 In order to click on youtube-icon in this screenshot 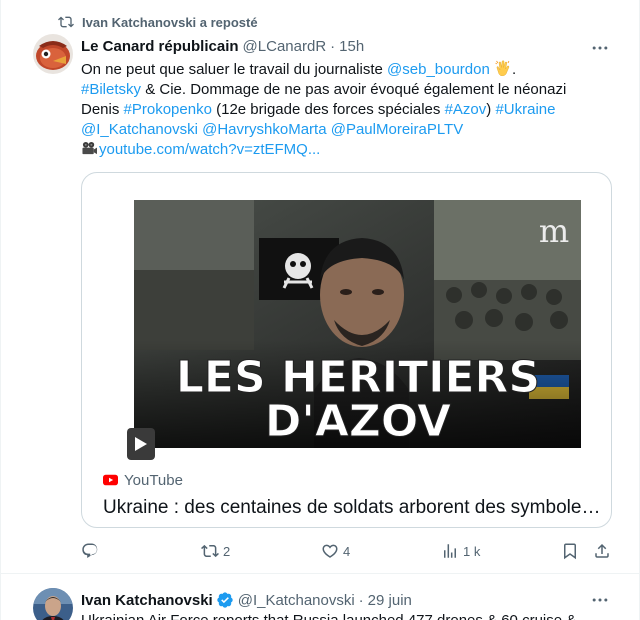, I will do `click(110, 480)`.